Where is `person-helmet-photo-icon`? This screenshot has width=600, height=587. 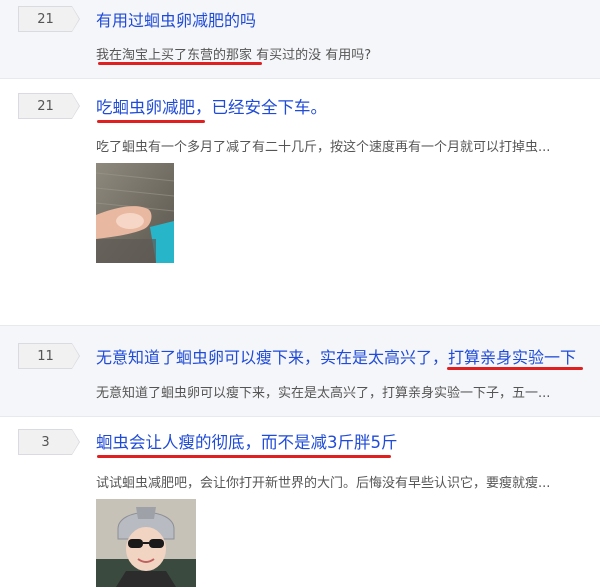 person-helmet-photo-icon is located at coordinates (146, 543).